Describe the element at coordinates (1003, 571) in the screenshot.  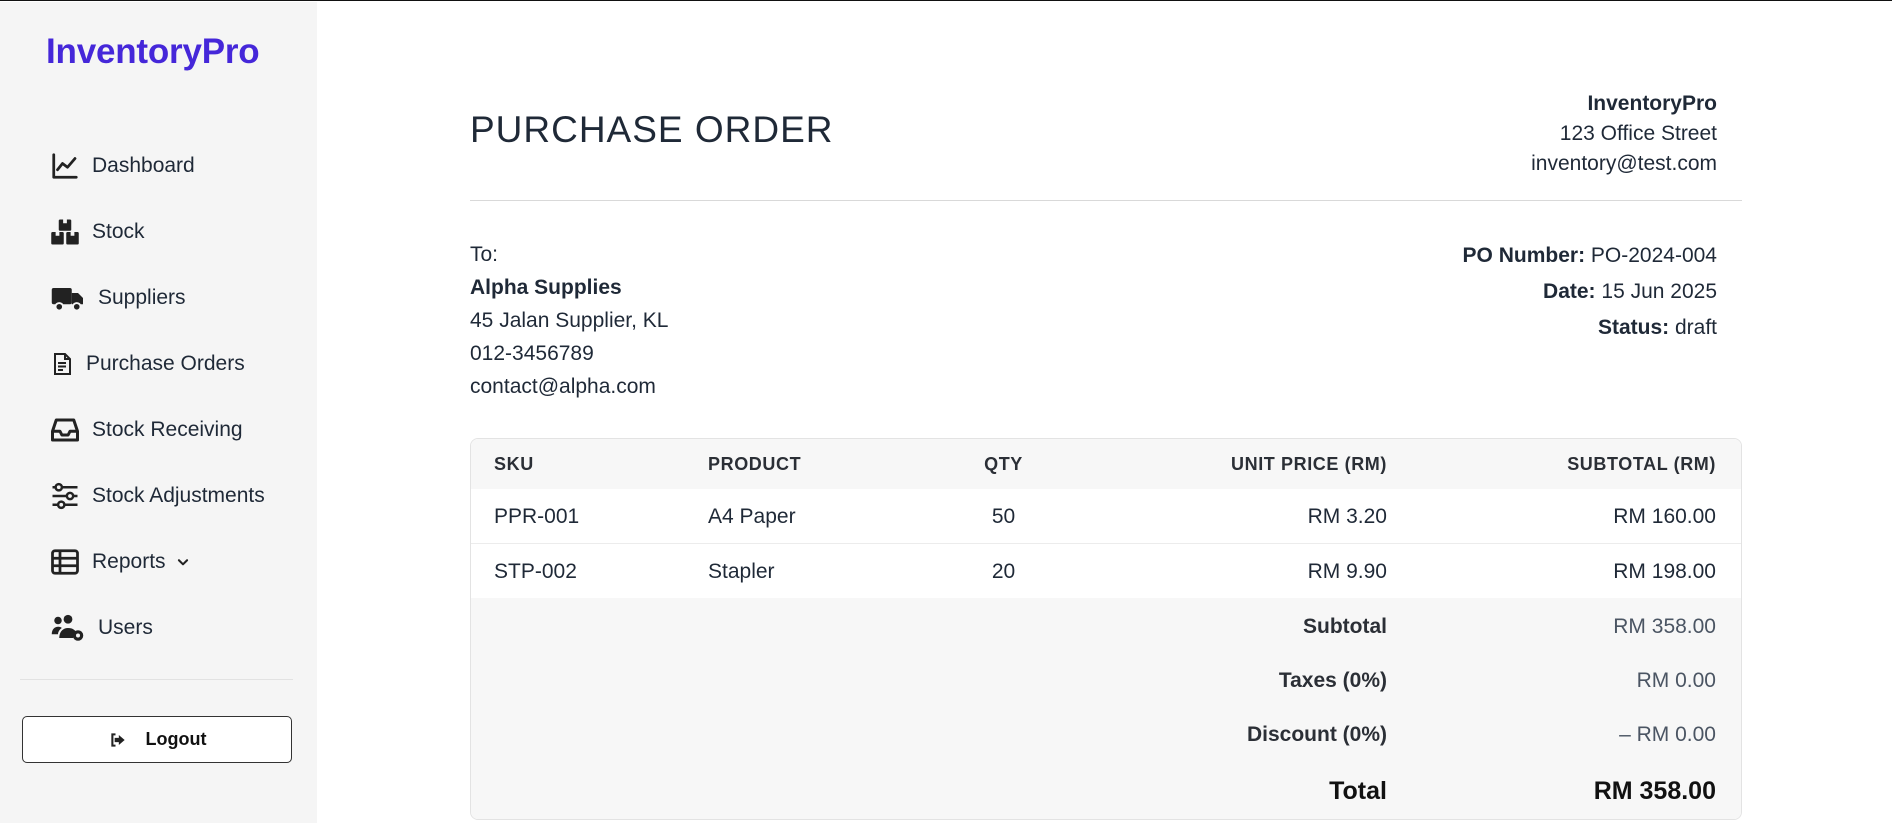
I see `cell-qty: 20` at that location.